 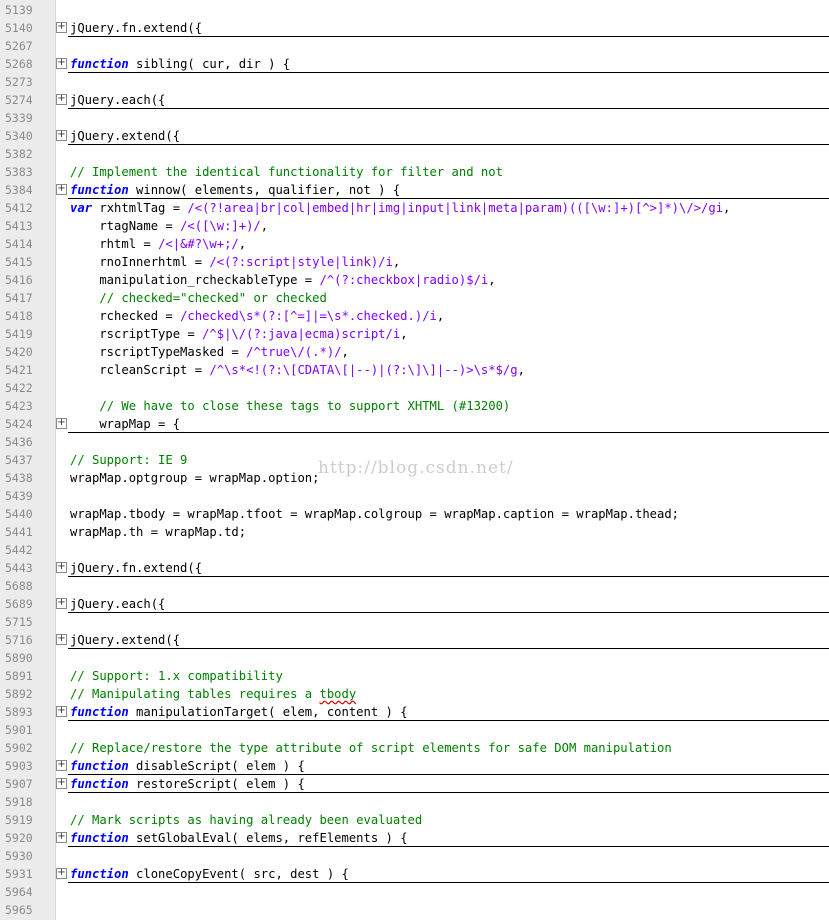 I want to click on line-number: 5715, so click(x=19, y=622).